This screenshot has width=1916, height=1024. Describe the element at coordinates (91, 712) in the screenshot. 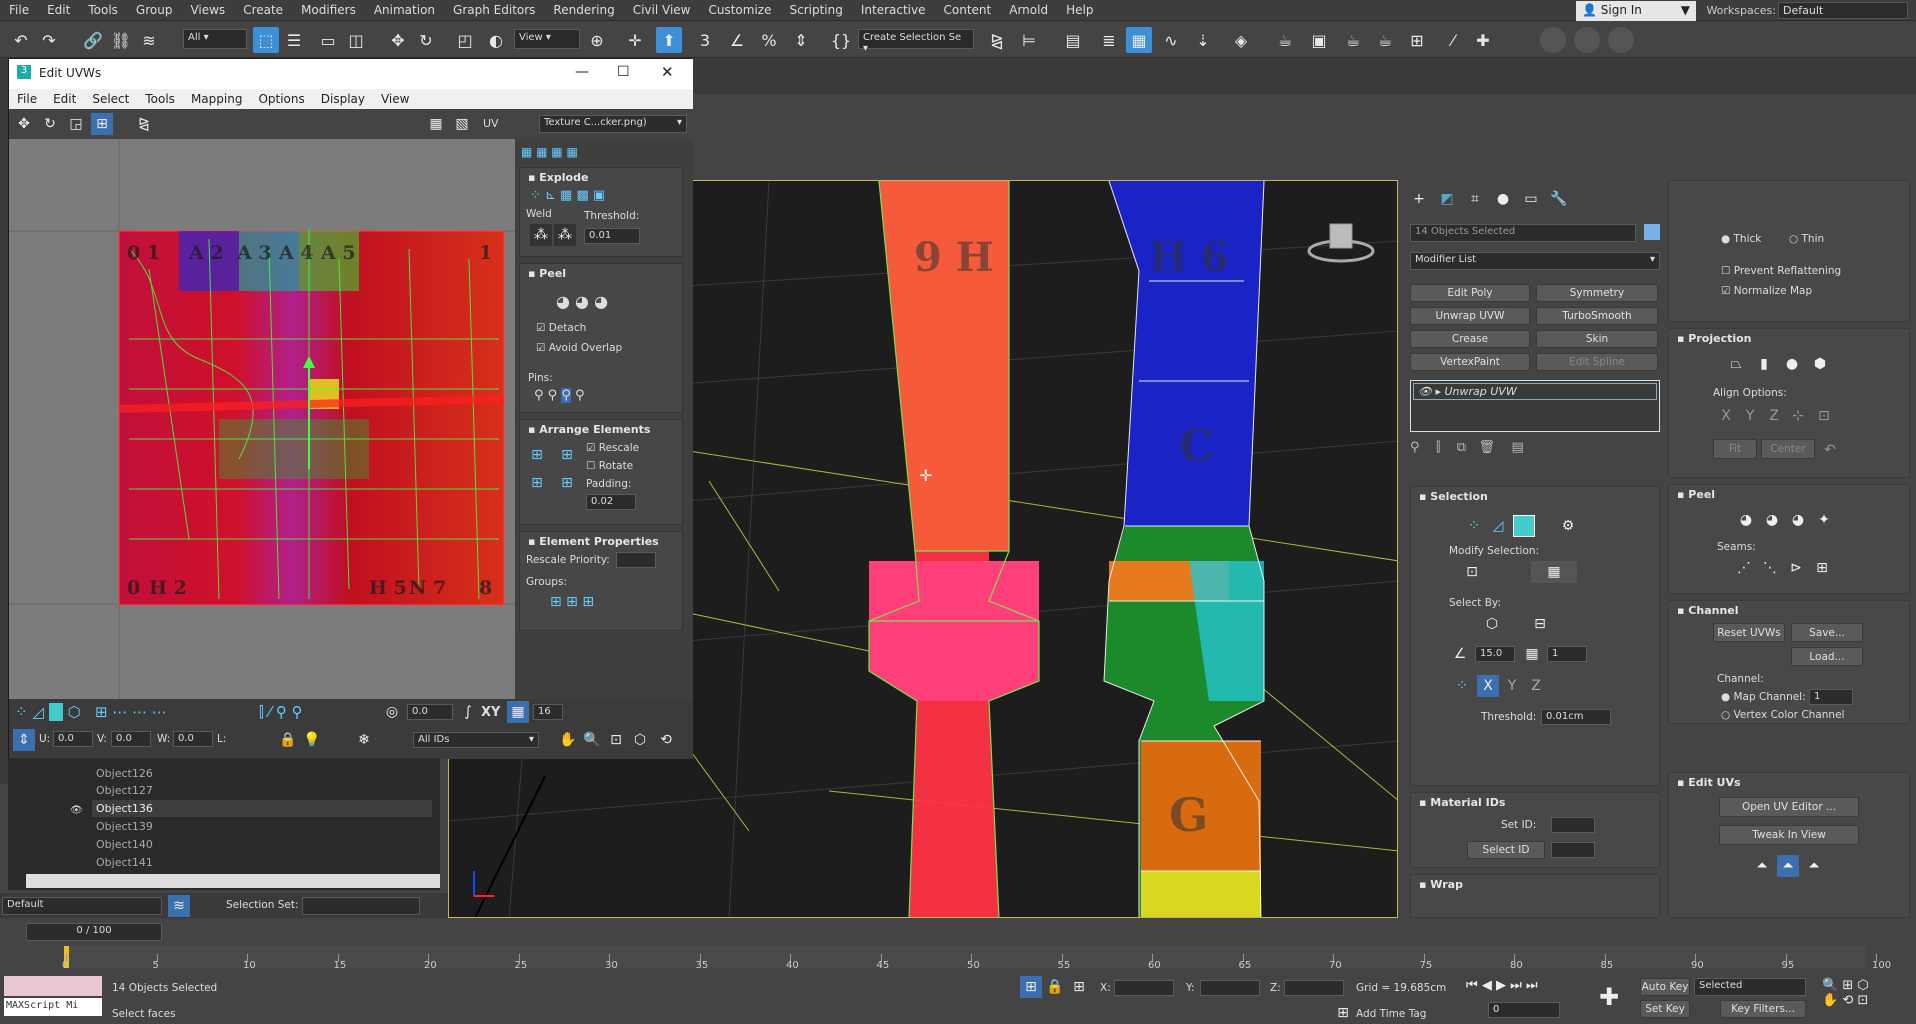

I see `uv-subobject-icons: ⁘ ◿ ▣ ⬡ ⊞ ⋯ ⋯ ⋯` at that location.